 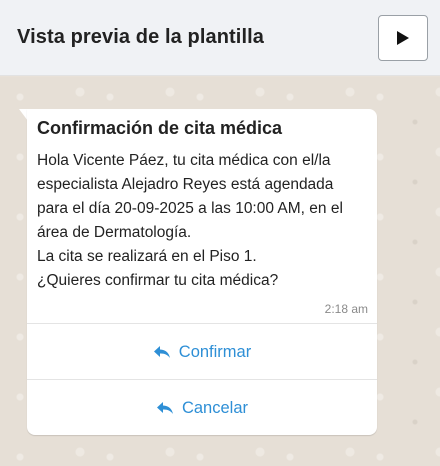 I want to click on play-icon, so click(x=403, y=37).